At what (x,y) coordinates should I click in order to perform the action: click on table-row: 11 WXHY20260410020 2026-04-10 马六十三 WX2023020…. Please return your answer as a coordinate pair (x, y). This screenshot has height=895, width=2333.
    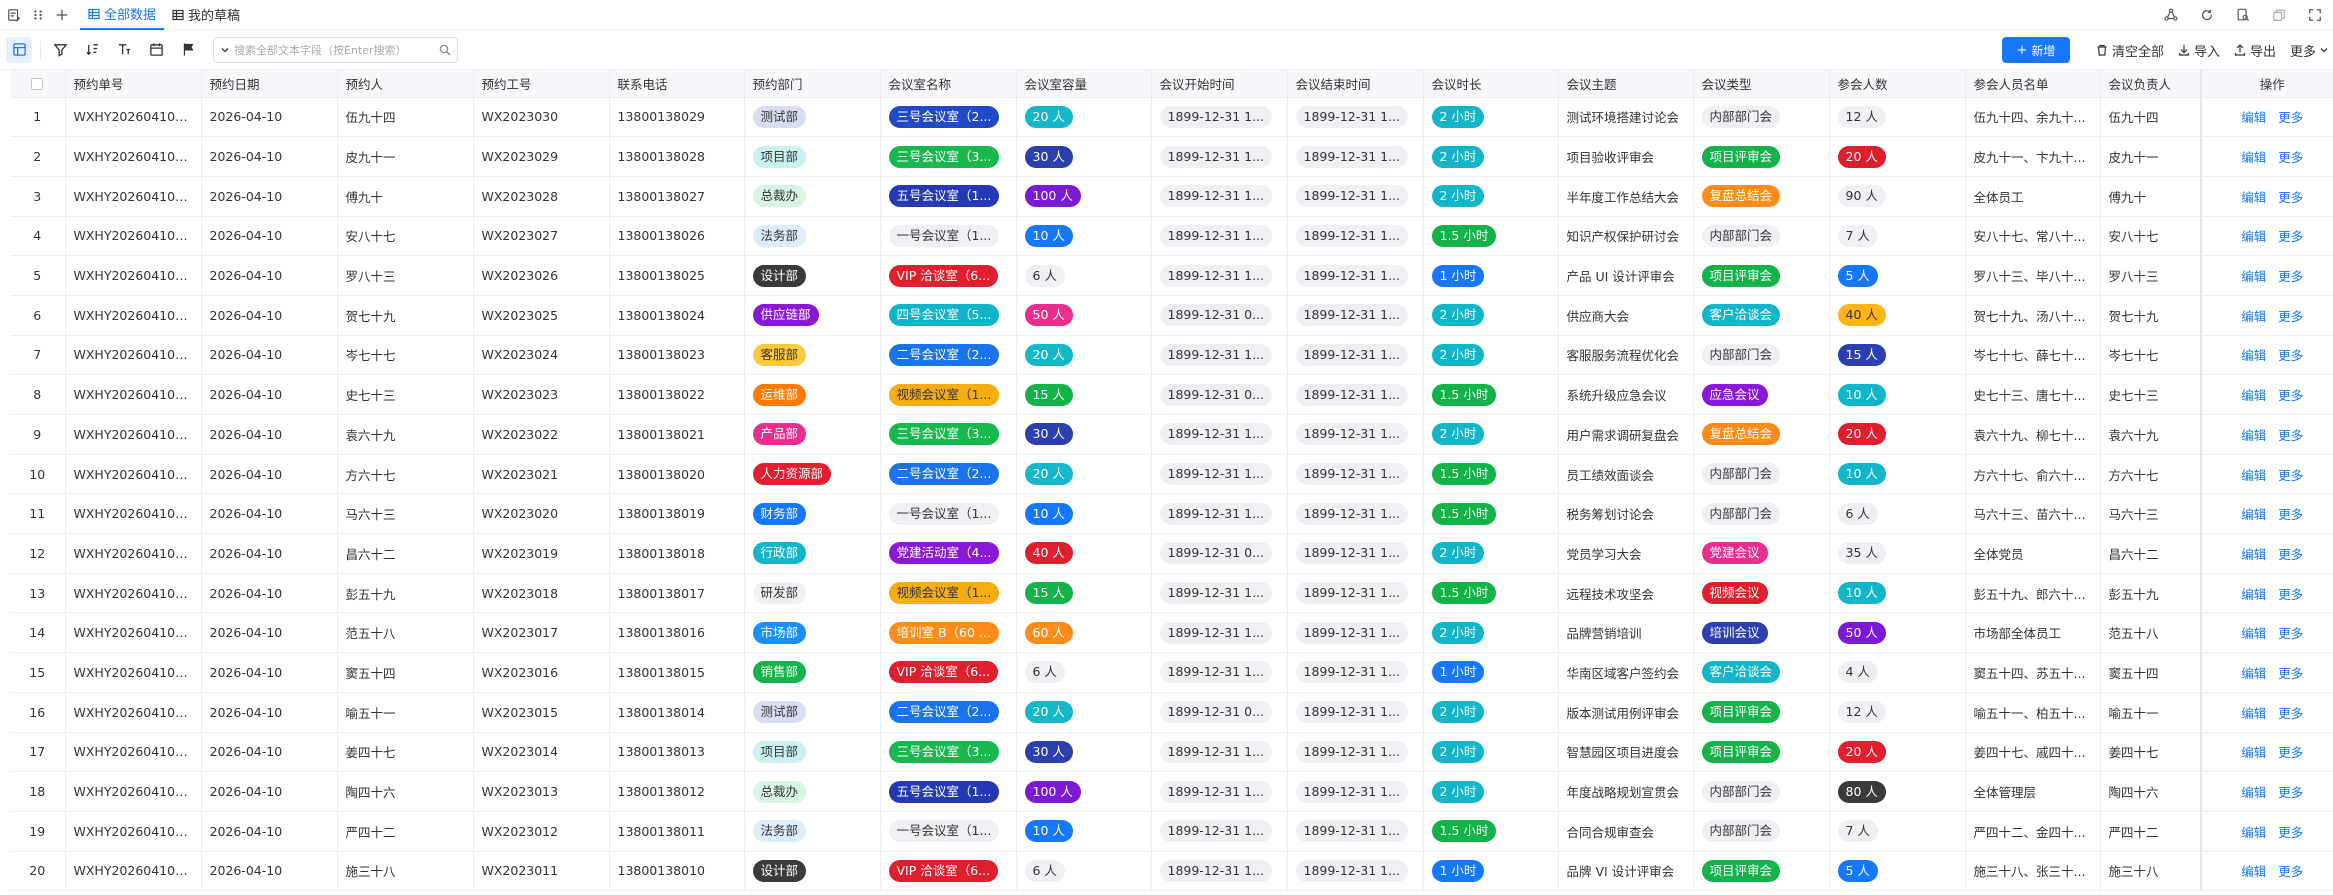
    Looking at the image, I should click on (1171, 514).